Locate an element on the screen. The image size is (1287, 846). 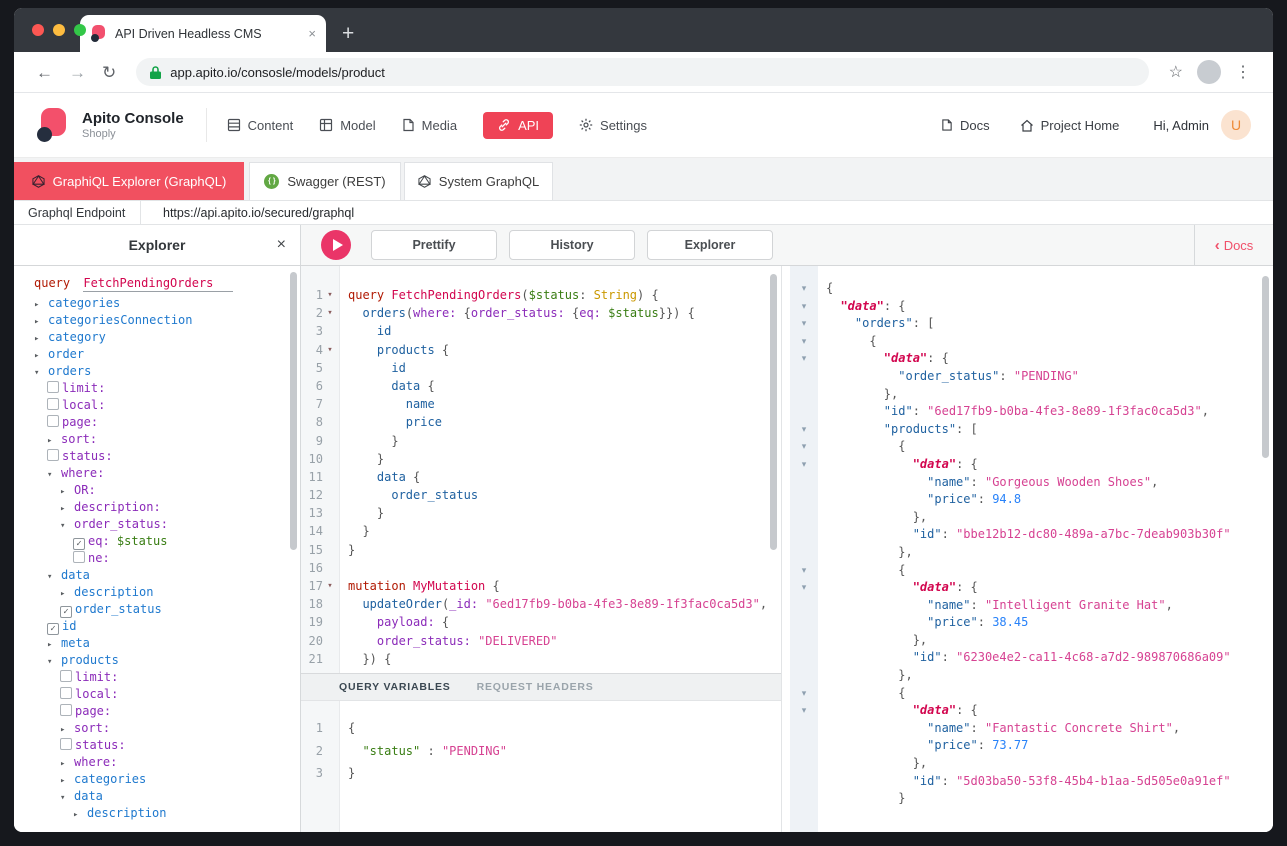
tree-field-row: ✓ order_status is located at coordinates (167, 609).